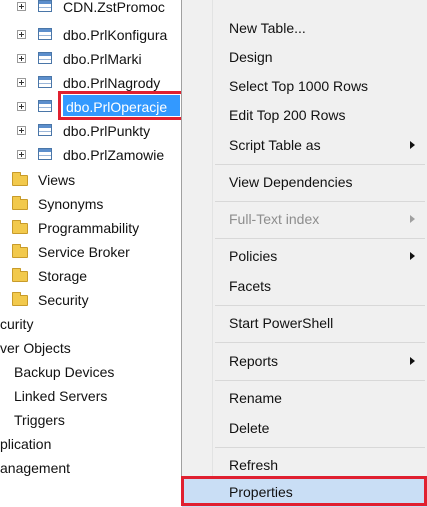 This screenshot has width=427, height=507. I want to click on menu-item-full-text-index: Full-Text index, so click(304, 219).